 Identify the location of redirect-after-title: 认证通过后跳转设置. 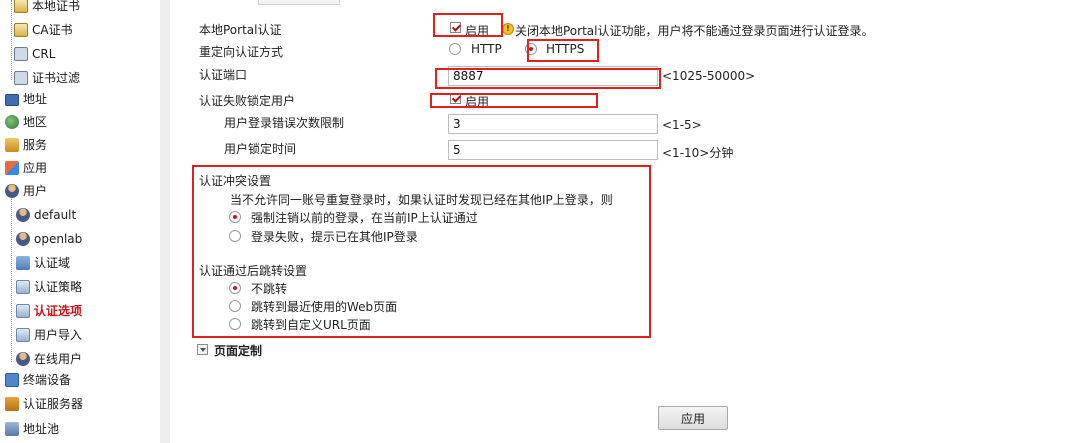
(253, 271).